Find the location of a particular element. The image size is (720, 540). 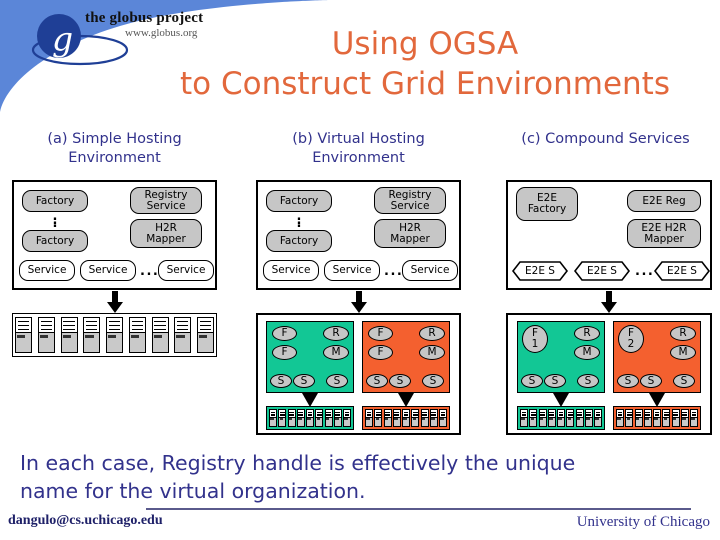

diagram-c-orange-mapper: M is located at coordinates (683, 352).